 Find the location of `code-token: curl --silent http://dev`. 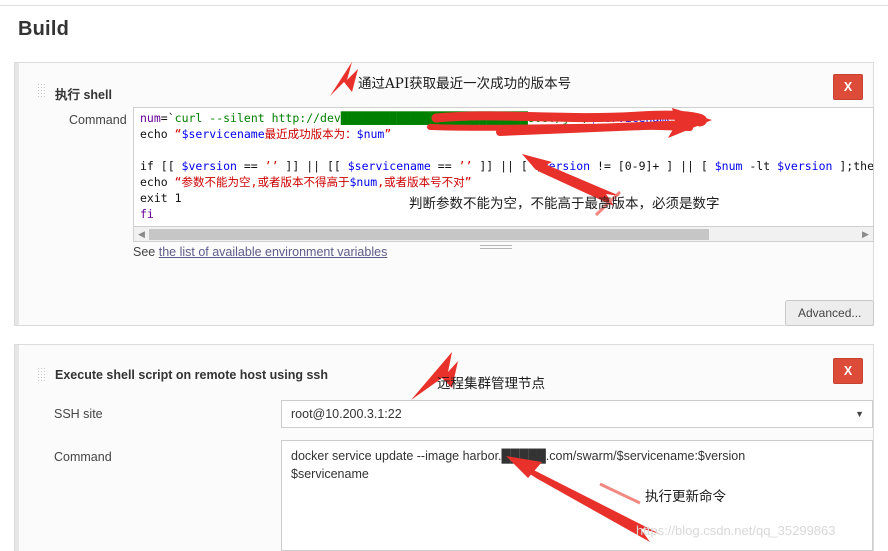

code-token: curl --silent http://dev is located at coordinates (257, 118).